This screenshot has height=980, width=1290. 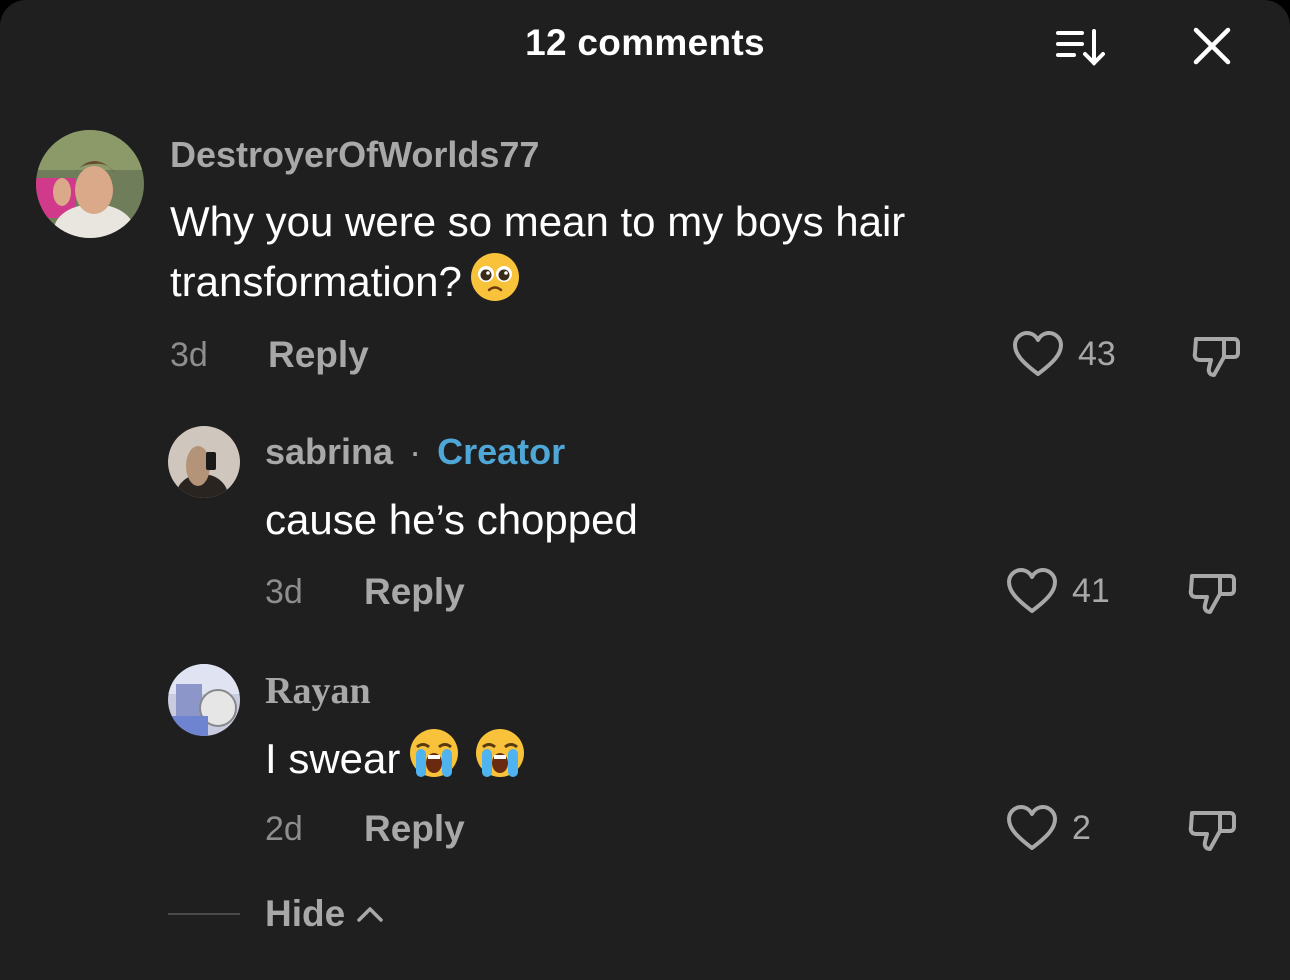 I want to click on like-button: 43, so click(x=1064, y=354).